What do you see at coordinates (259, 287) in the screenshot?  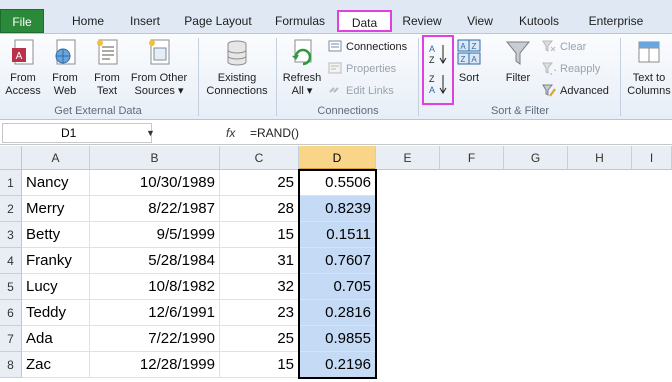 I see `cell-c5: 32` at bounding box center [259, 287].